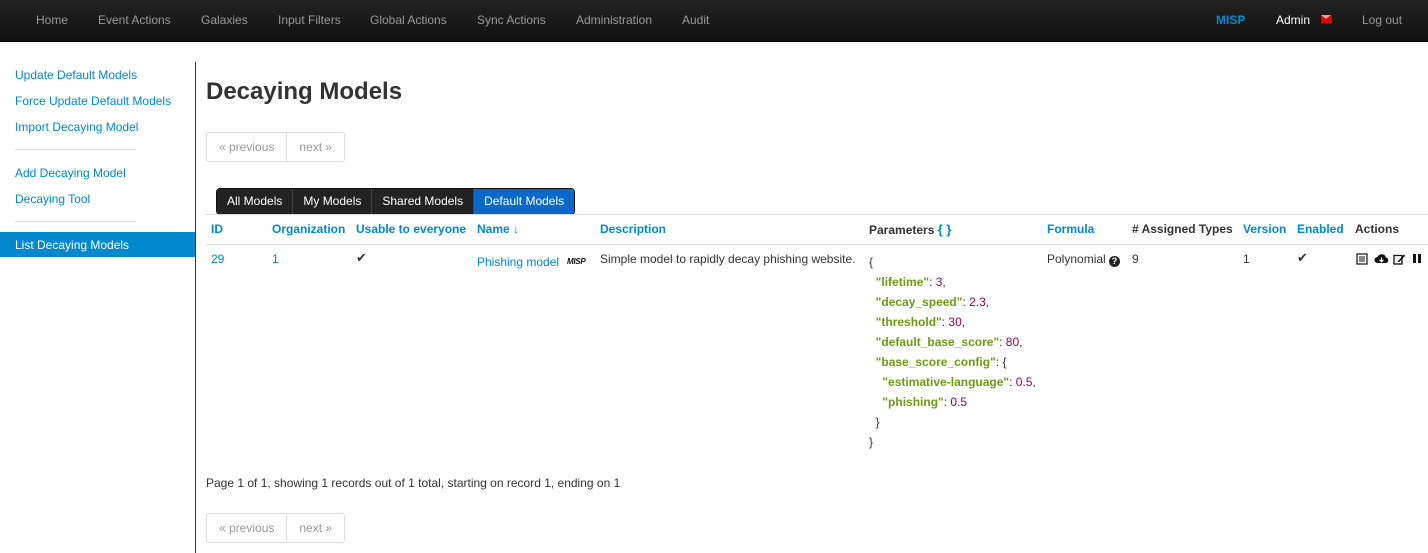 The height and width of the screenshot is (553, 1428). What do you see at coordinates (1320, 229) in the screenshot?
I see `column-header-enabled: Enabled` at bounding box center [1320, 229].